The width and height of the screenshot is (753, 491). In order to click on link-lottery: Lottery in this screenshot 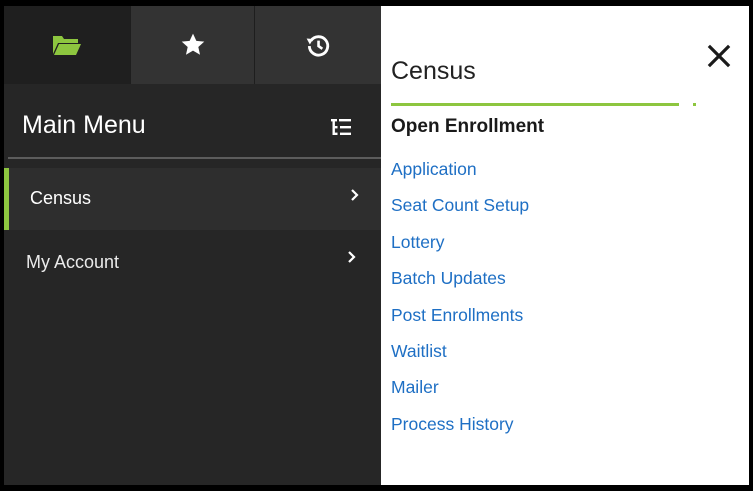, I will do `click(460, 249)`.